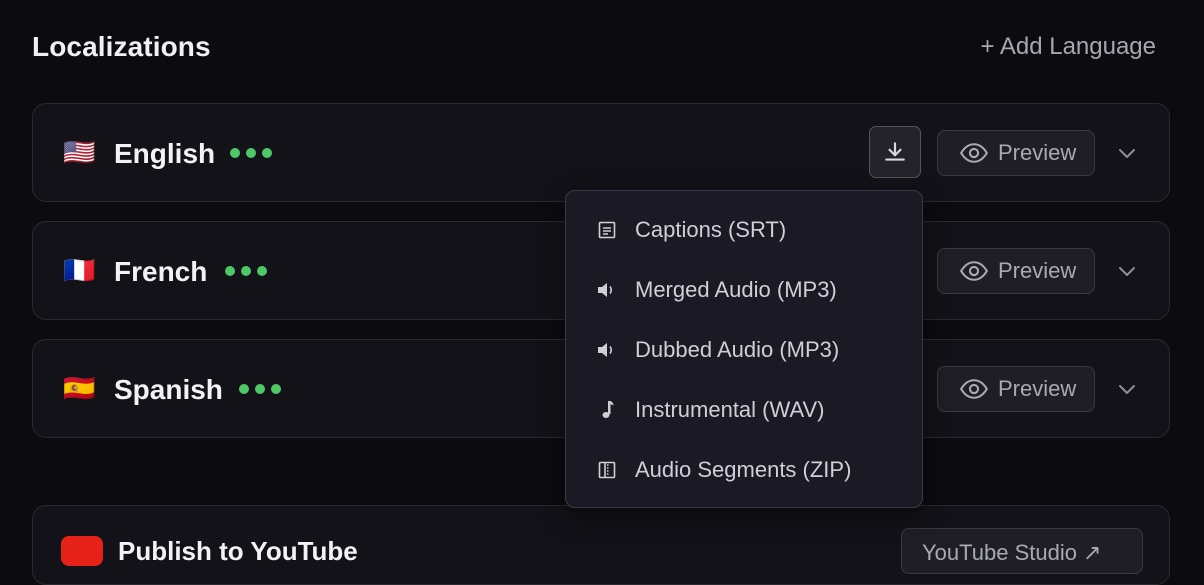 The image size is (1204, 585). Describe the element at coordinates (1022, 551) in the screenshot. I see `youtube-studio-button: YouTube Studio ↗` at that location.